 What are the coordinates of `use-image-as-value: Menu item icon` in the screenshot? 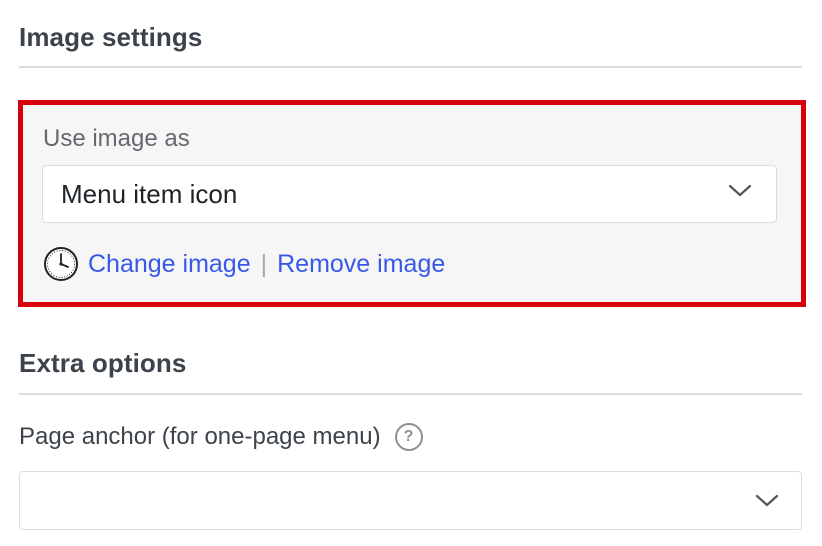 It's located at (149, 194).